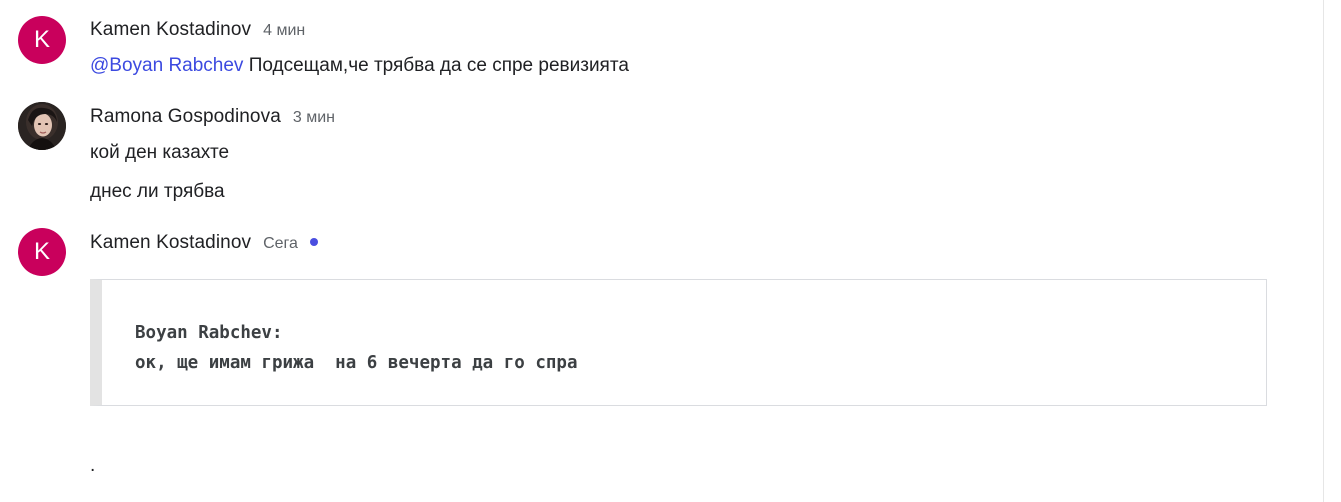 The image size is (1341, 502). Describe the element at coordinates (93, 465) in the screenshot. I see `message-trailing-text: .` at that location.